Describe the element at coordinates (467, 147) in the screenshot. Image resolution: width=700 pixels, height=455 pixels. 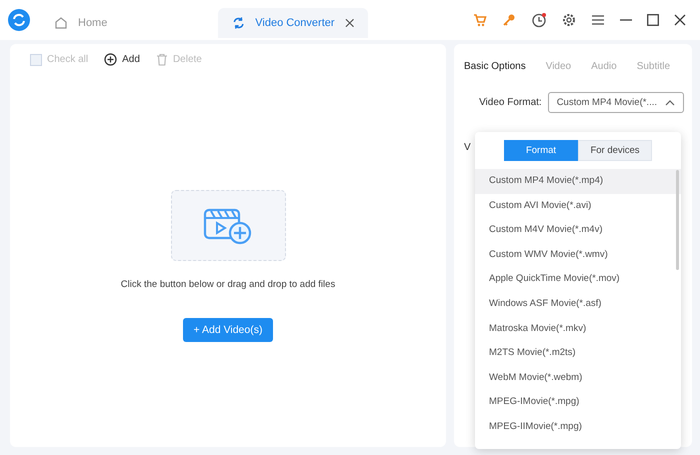
I see `option-label: V` at that location.